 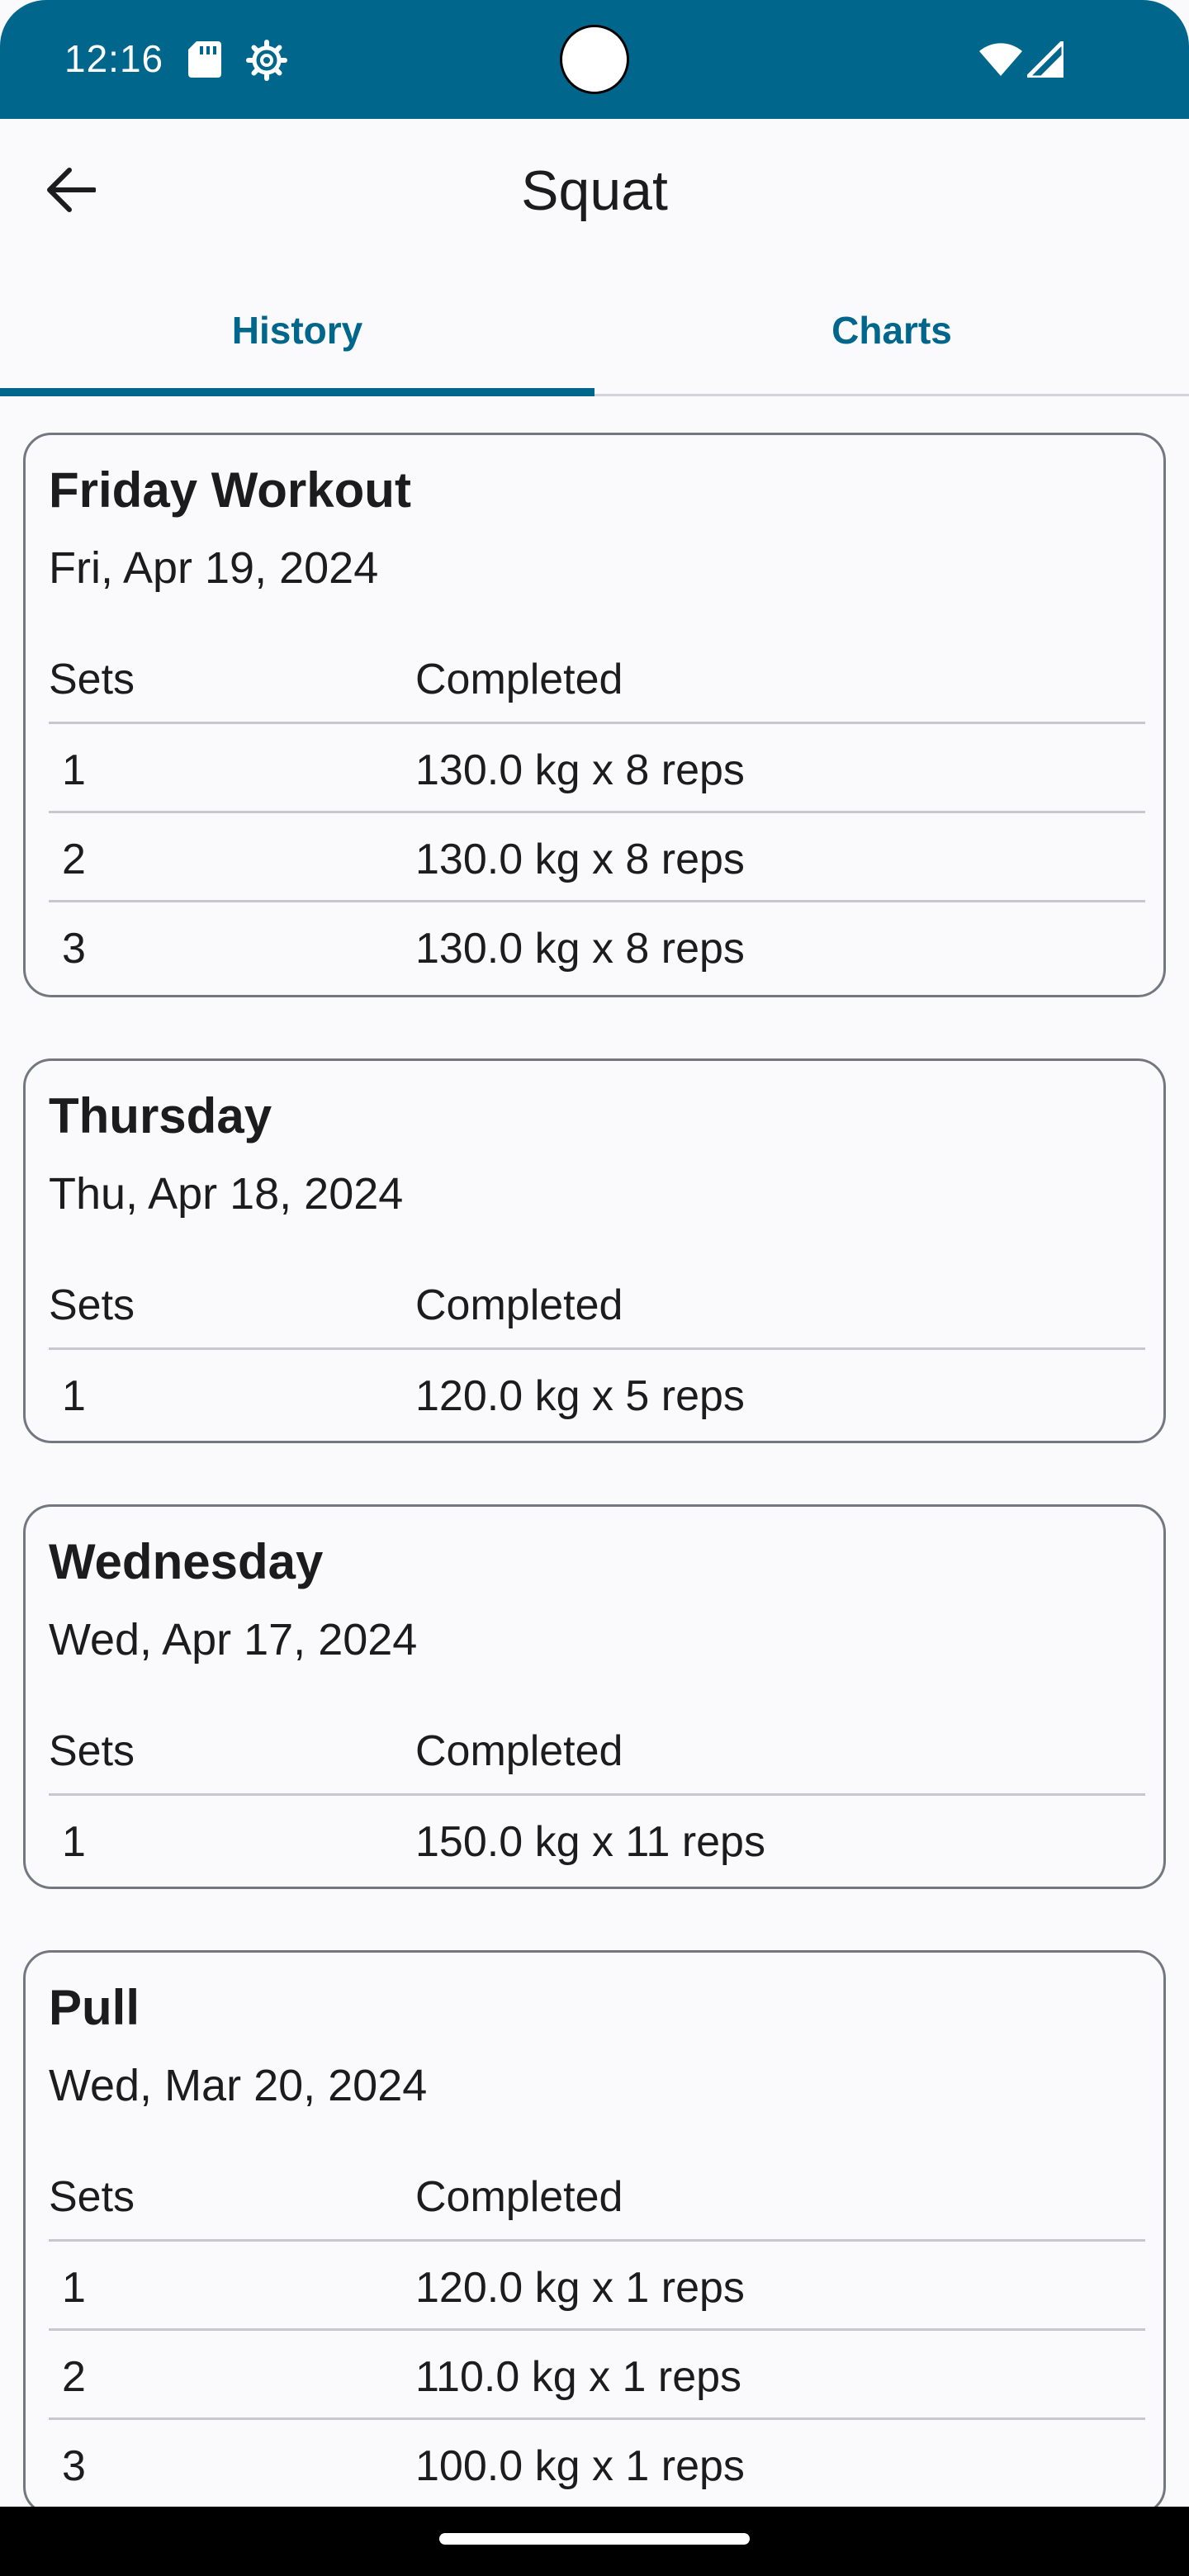 I want to click on sets-table: Sets Completed 1 150.0 kg x 11 reps, so click(x=597, y=1799).